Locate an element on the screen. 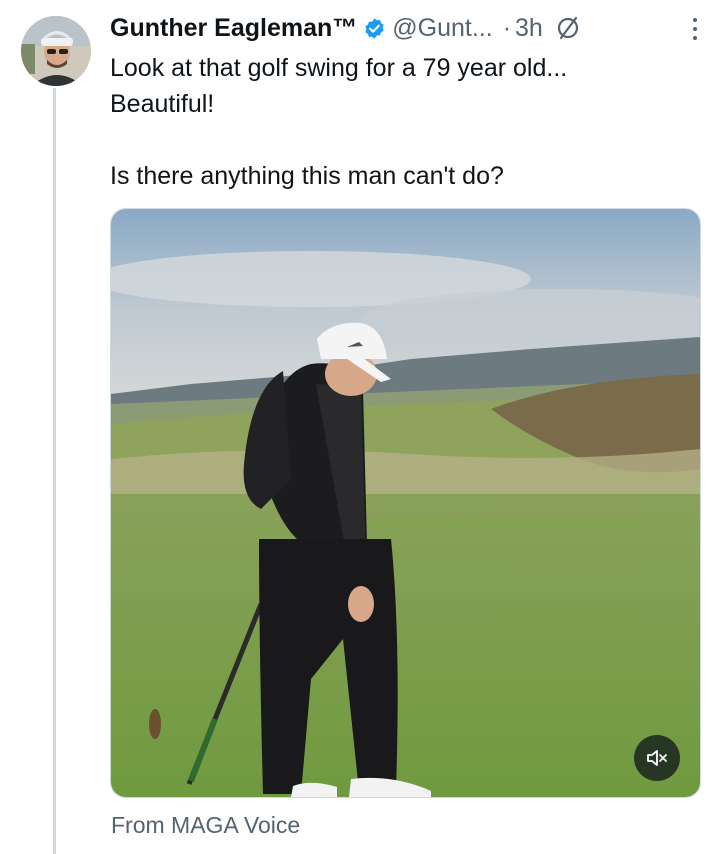 This screenshot has width=720, height=854. thread-line is located at coordinates (54, 471).